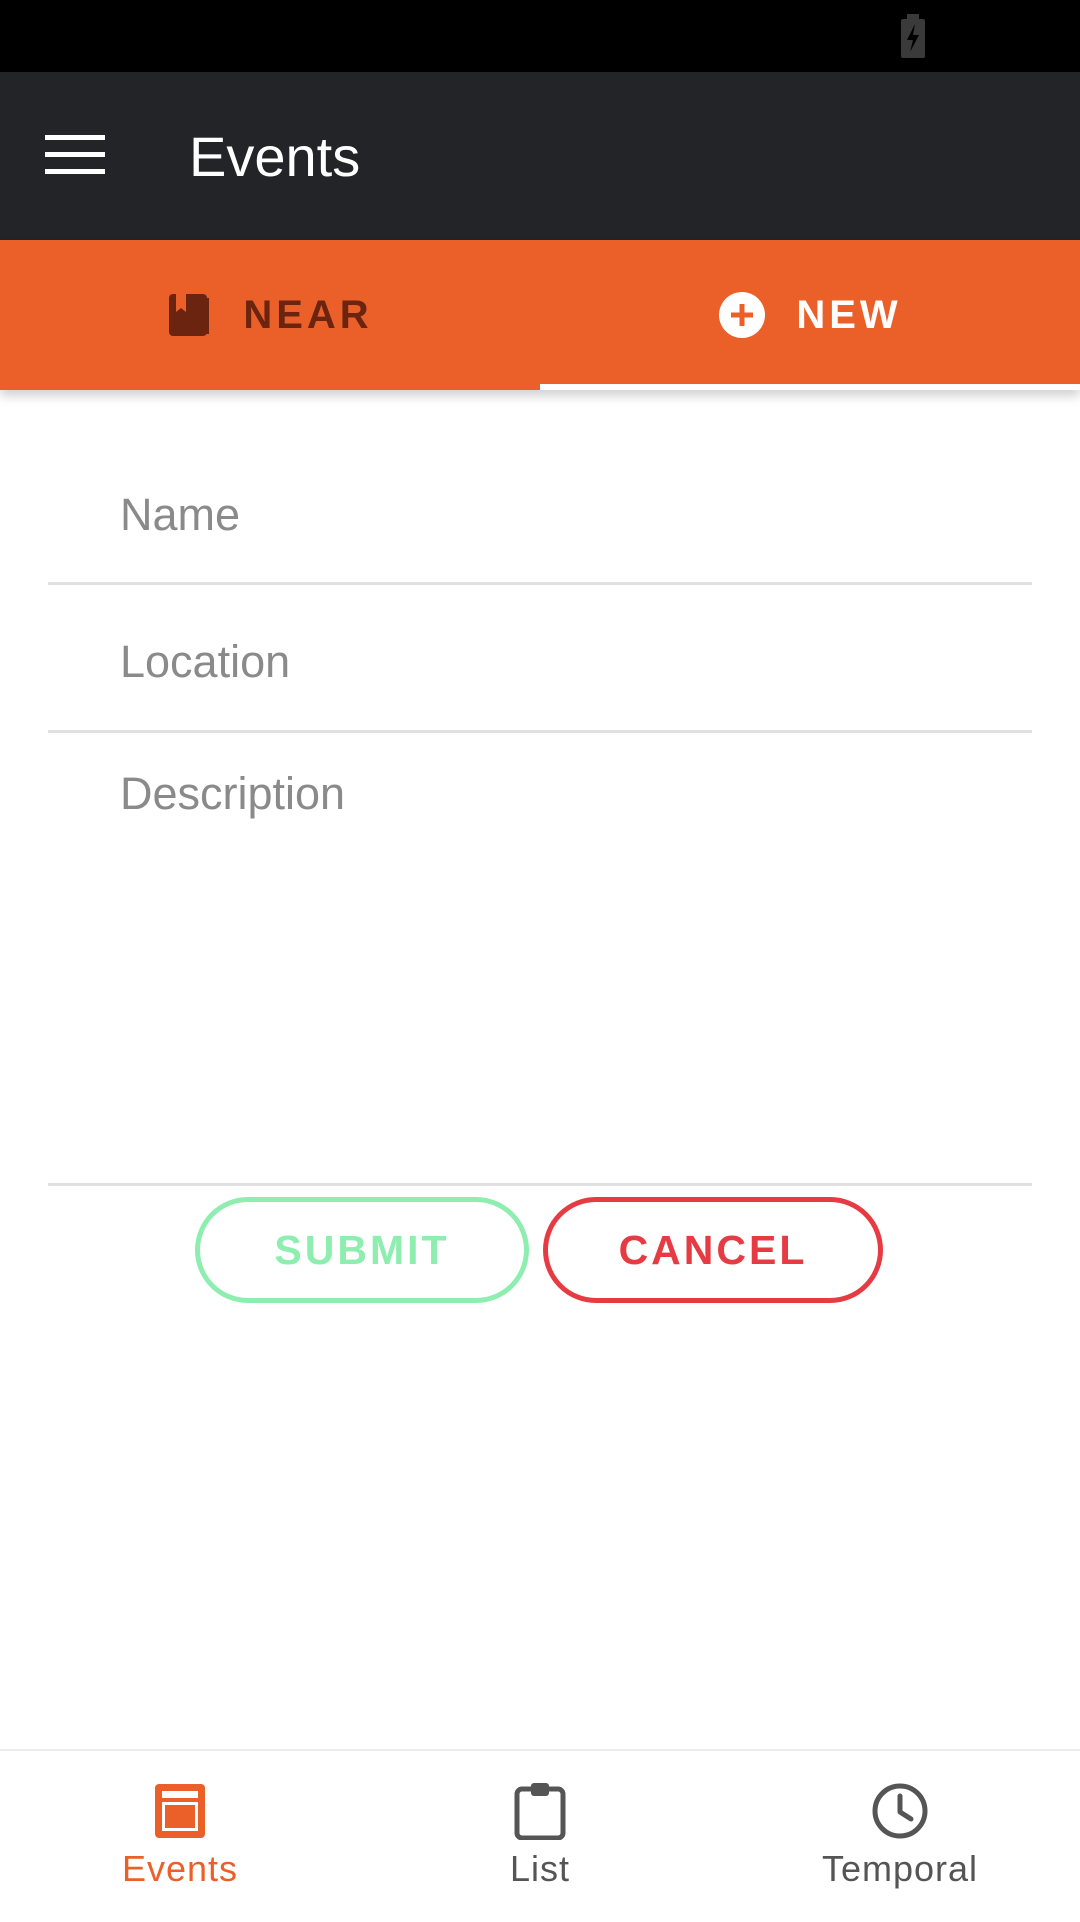  Describe the element at coordinates (713, 1250) in the screenshot. I see `cancel-button: CANCEL` at that location.